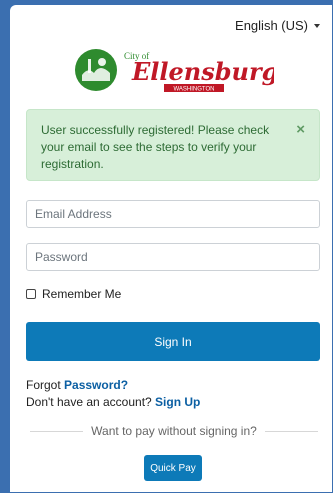  What do you see at coordinates (57, 431) in the screenshot?
I see `divider-rule-left` at bounding box center [57, 431].